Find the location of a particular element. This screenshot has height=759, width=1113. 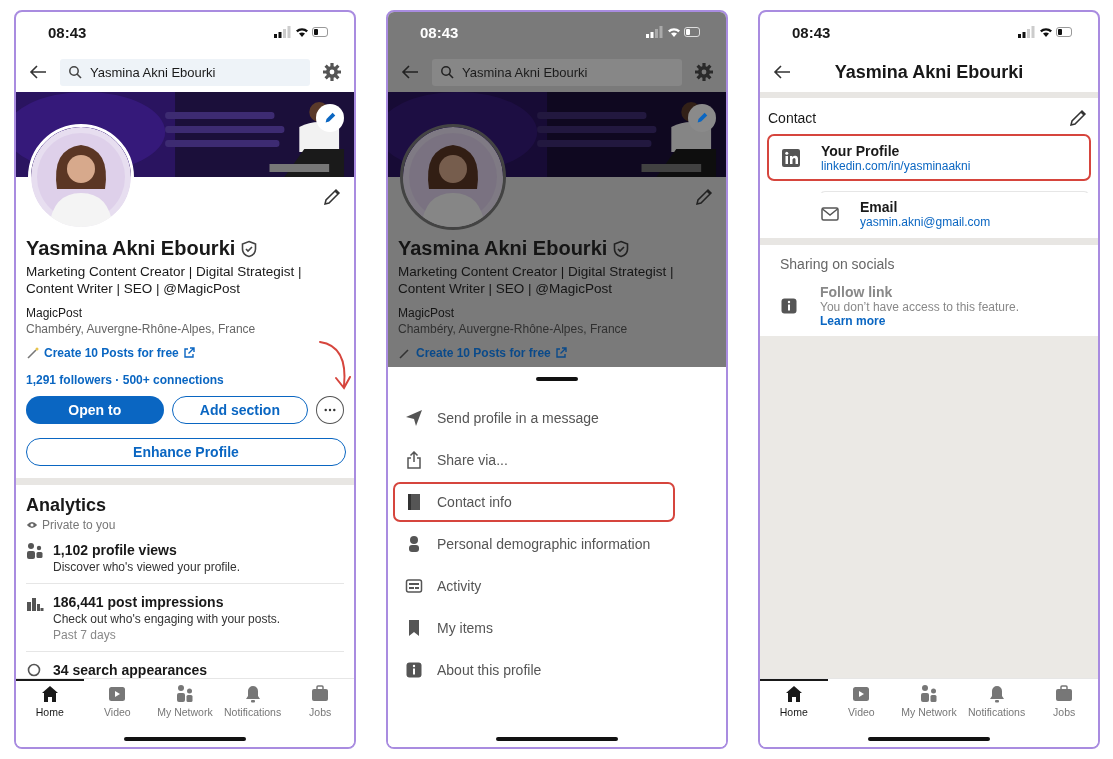

stat-title: 1,102 profile views is located at coordinates (147, 550).